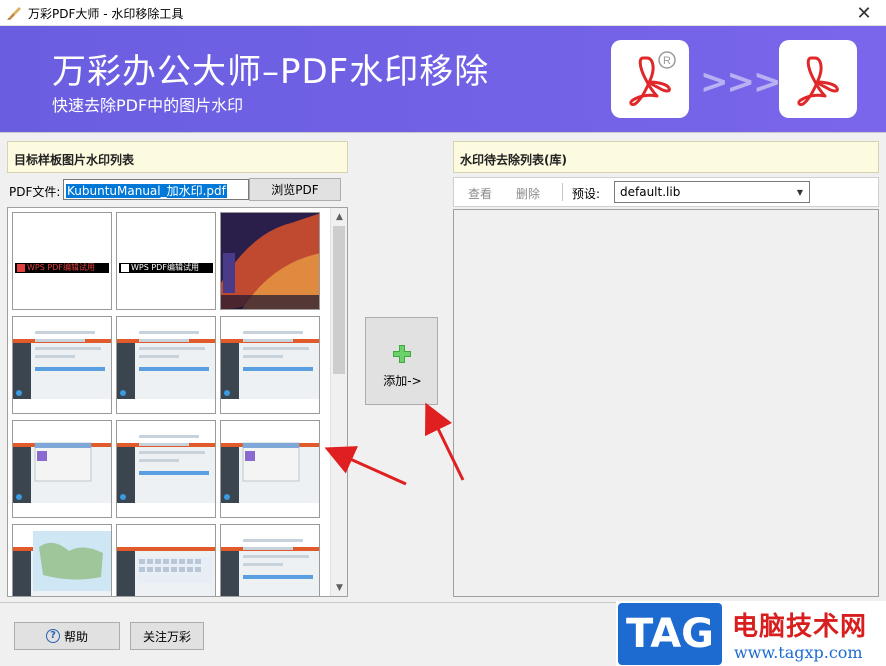  I want to click on chevron-down-icon: ▼, so click(800, 192).